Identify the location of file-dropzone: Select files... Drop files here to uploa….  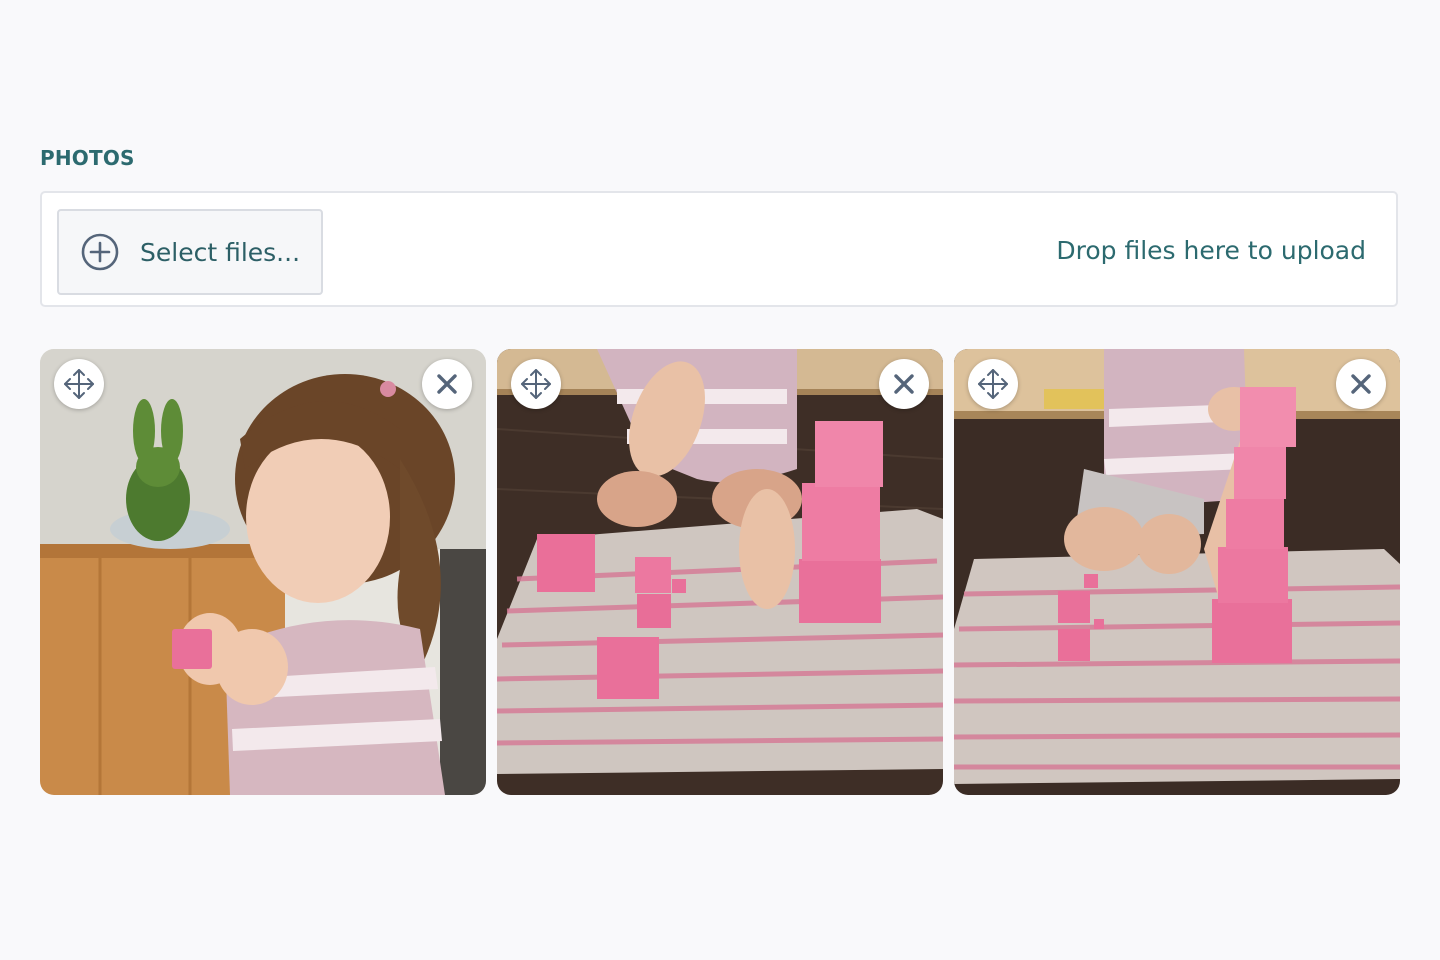
(719, 249).